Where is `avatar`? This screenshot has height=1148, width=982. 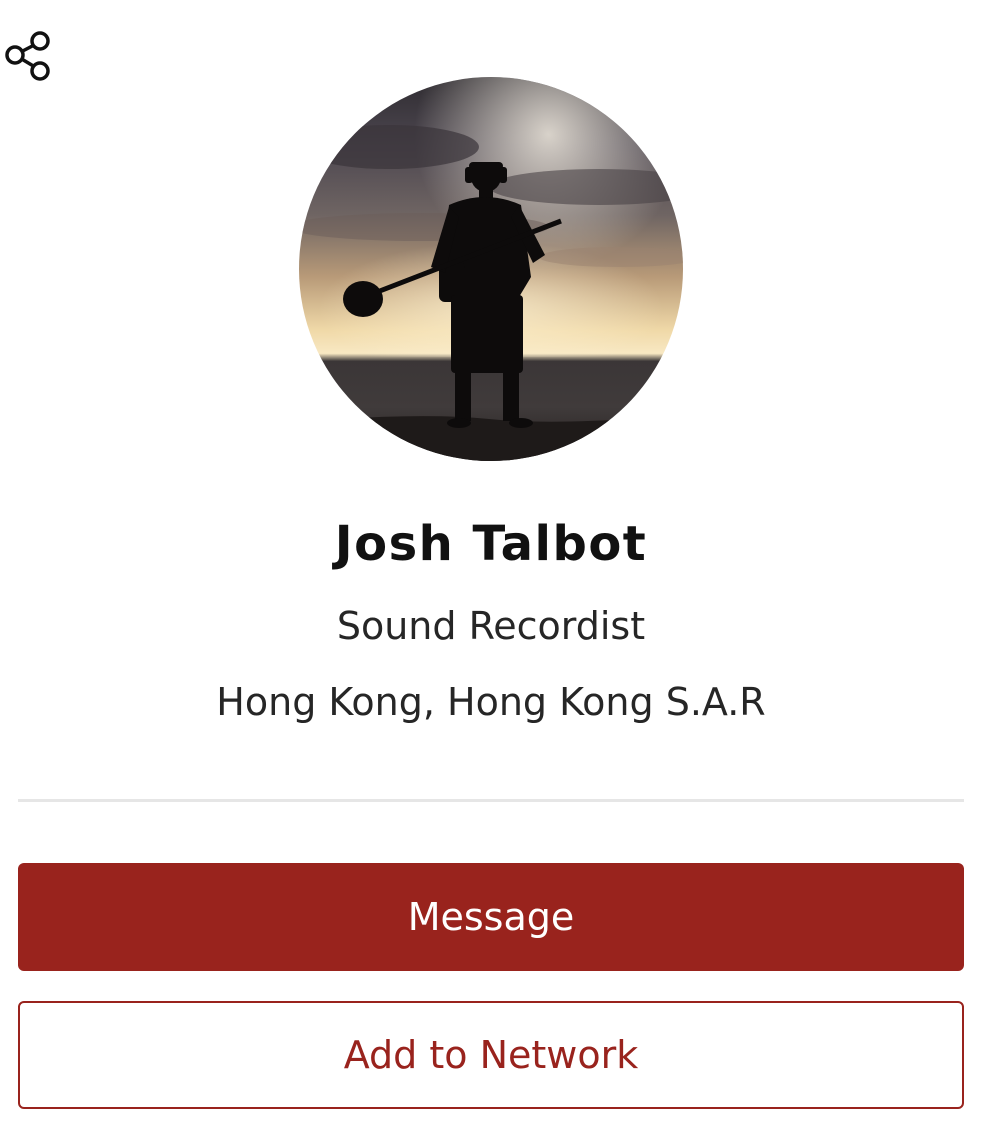 avatar is located at coordinates (491, 269).